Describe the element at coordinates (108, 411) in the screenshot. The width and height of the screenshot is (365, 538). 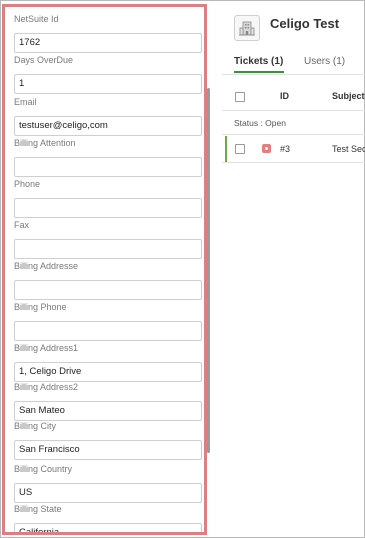
I see `billing-address2-input: San Mateo` at that location.